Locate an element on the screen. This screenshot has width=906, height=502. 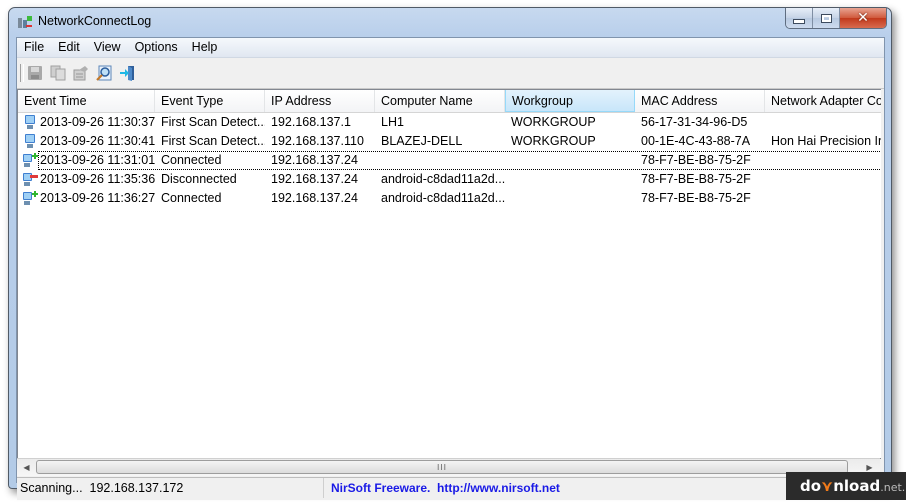
watermark-post: nload is located at coordinates (857, 486).